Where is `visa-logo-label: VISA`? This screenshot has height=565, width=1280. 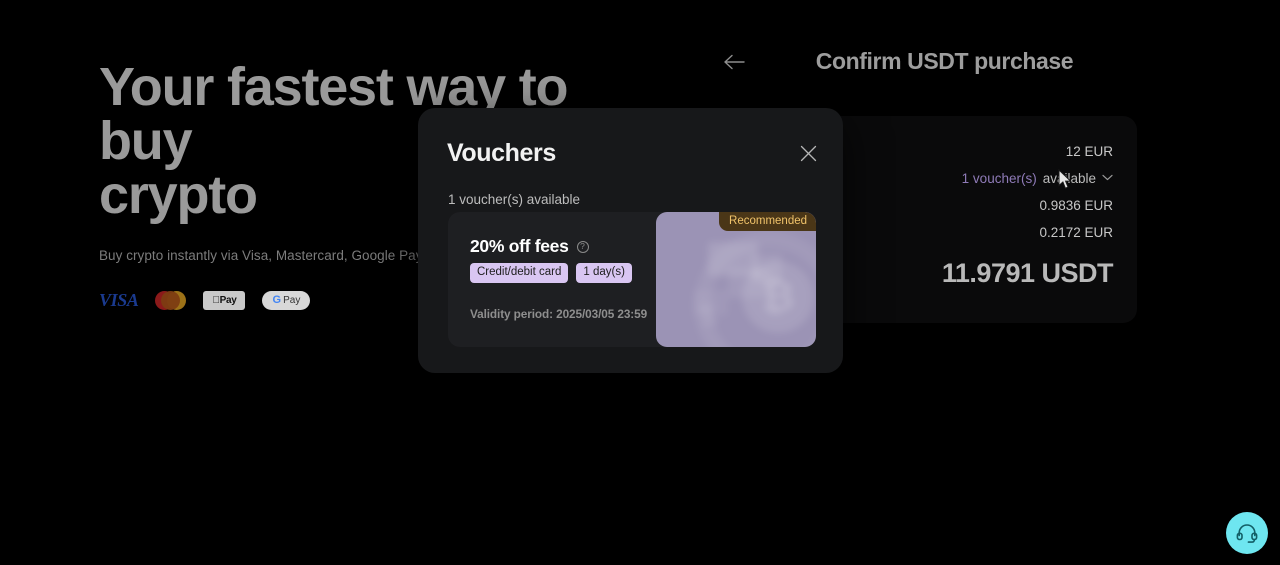
visa-logo-label: VISA is located at coordinates (119, 299).